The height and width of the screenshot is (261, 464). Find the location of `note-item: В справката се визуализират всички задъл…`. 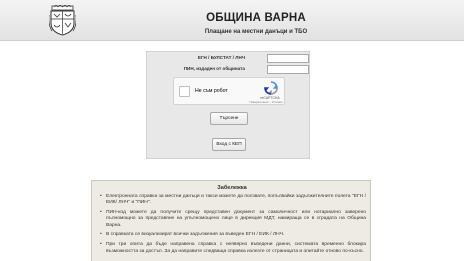

note-item: В справката се визуализират всички задъл… is located at coordinates (233, 235).